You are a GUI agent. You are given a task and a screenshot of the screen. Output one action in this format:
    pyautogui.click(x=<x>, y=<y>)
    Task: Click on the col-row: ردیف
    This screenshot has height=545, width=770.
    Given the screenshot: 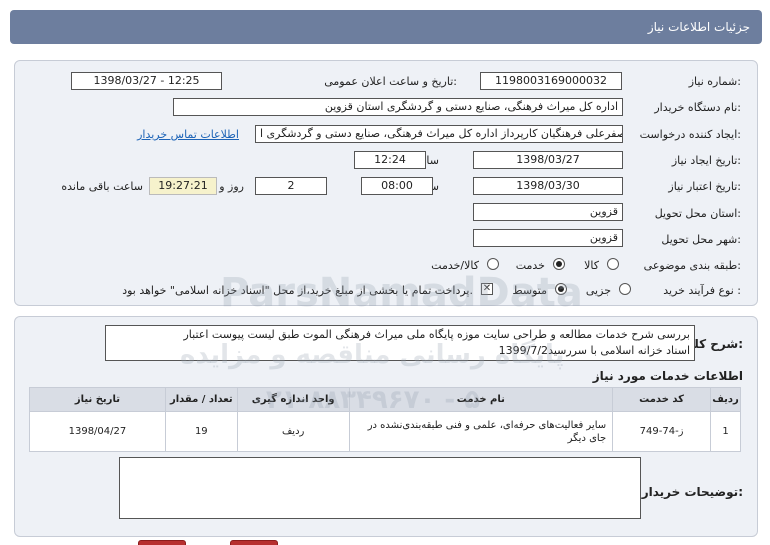 What is the action you would take?
    pyautogui.click(x=725, y=399)
    